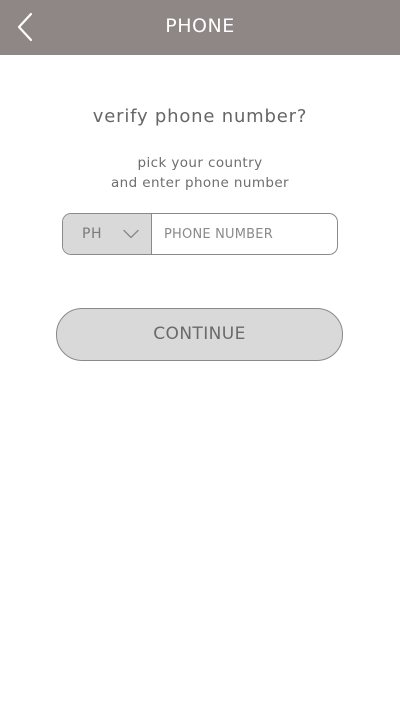 The height and width of the screenshot is (712, 400). I want to click on back-button, so click(27, 27).